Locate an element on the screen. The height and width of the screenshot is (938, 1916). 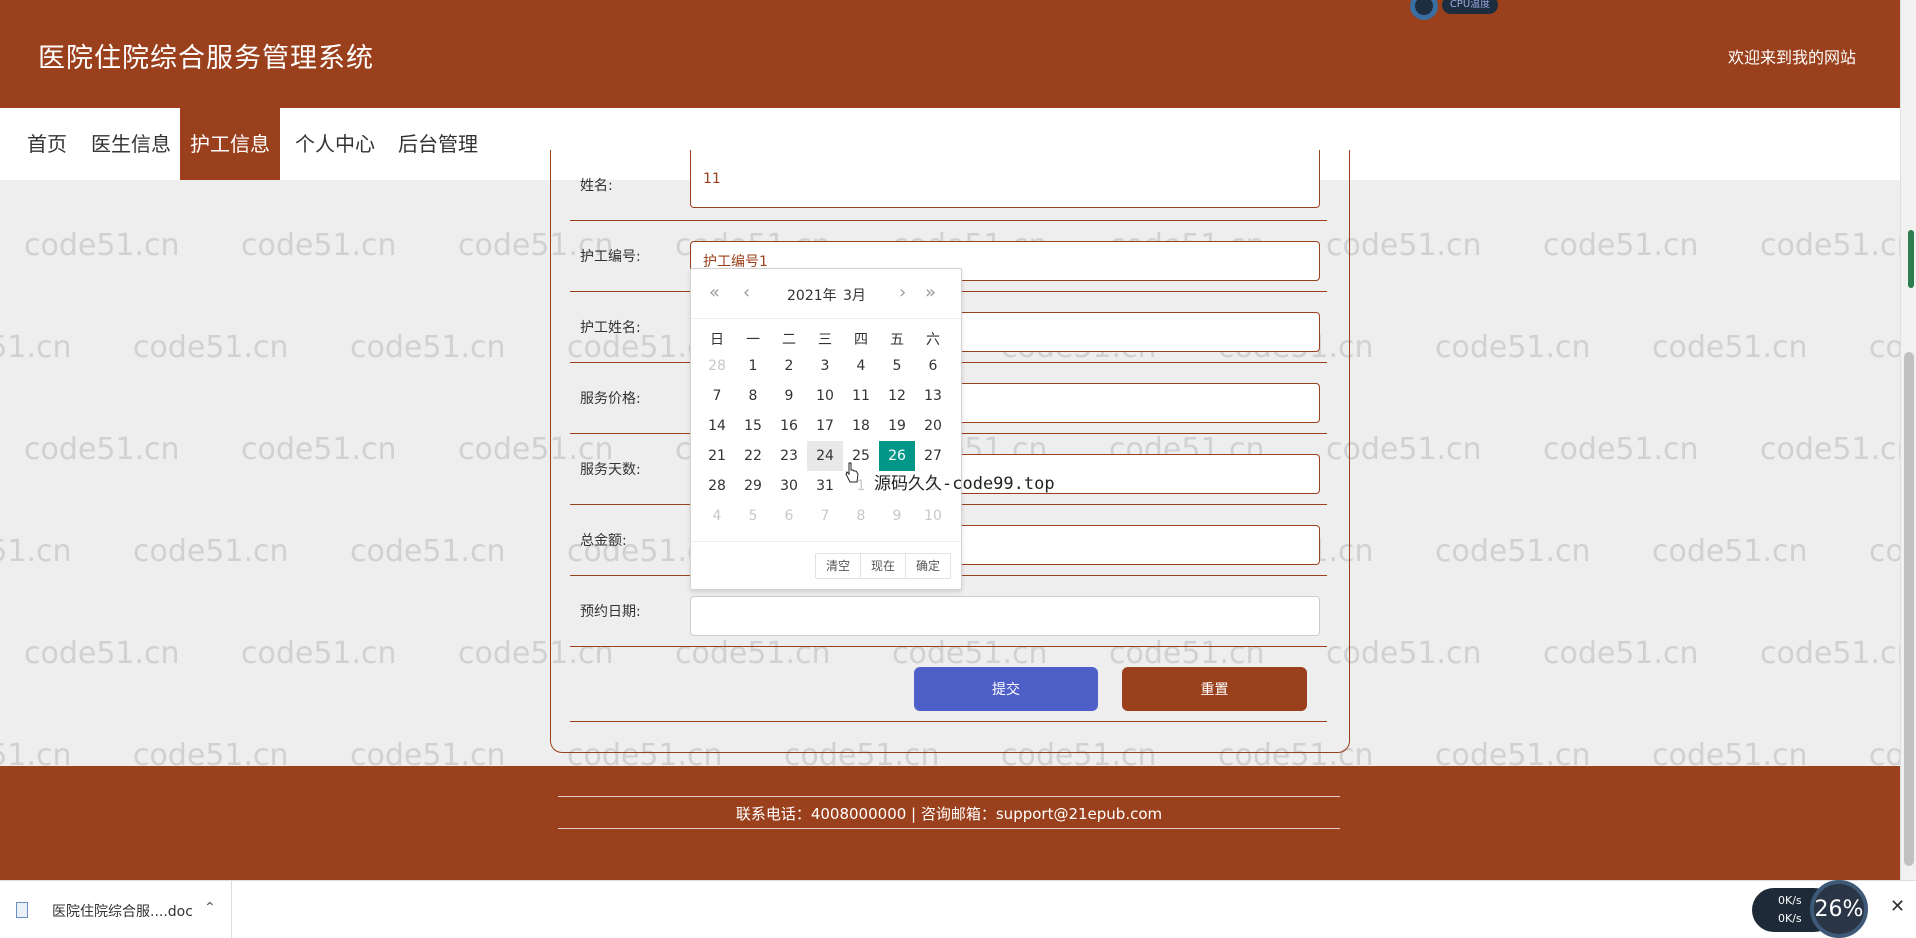
calendar-day: 31 is located at coordinates (825, 486).